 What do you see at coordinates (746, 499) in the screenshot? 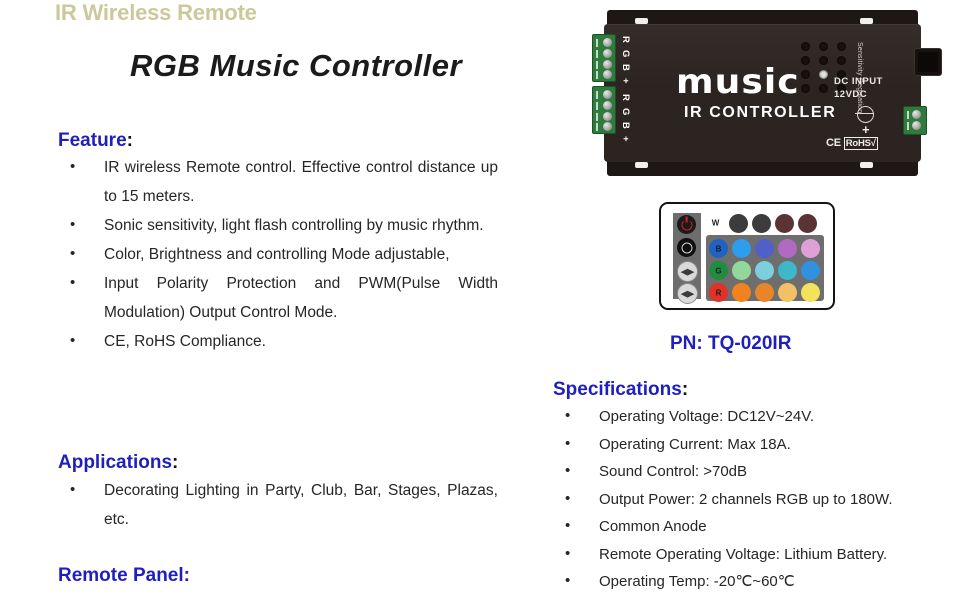
I see `spec-item-text: Output Power: 2 channels RGB up to 180W.` at bounding box center [746, 499].